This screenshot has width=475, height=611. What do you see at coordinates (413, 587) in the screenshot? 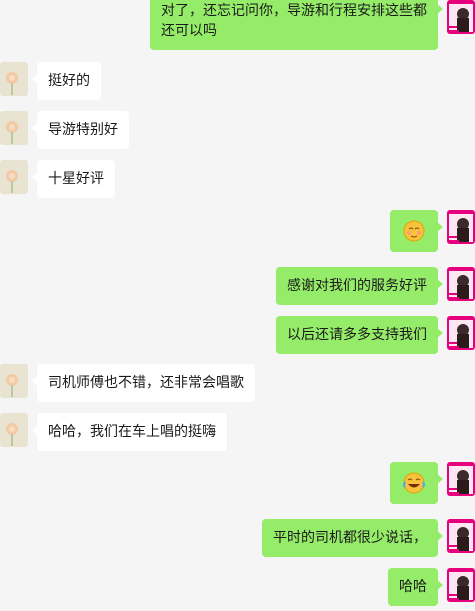
I see `message-text: 哈哈` at bounding box center [413, 587].